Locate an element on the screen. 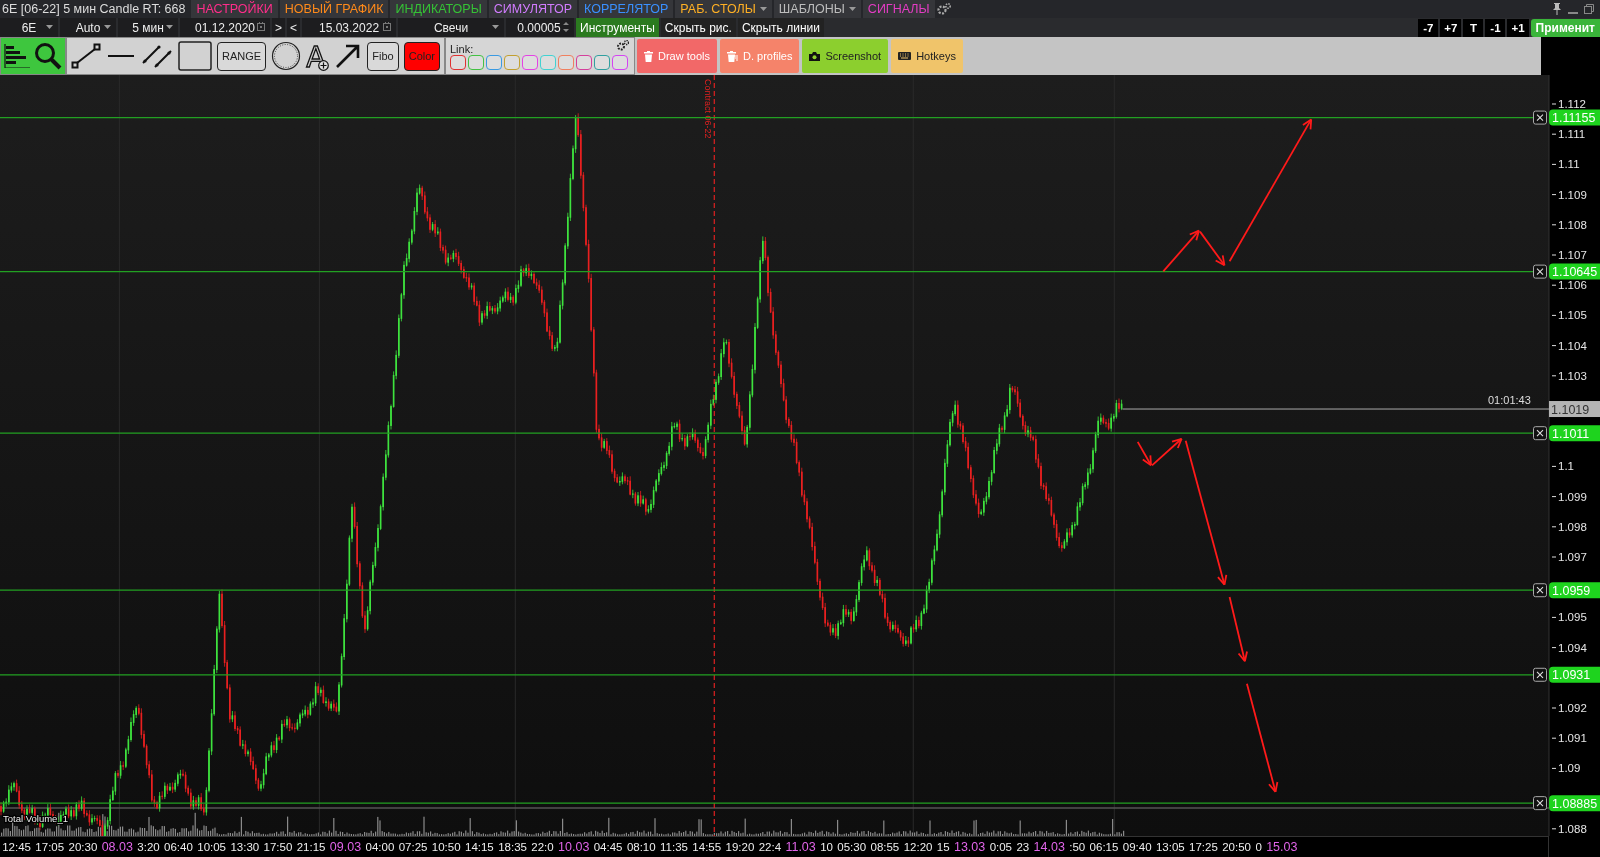 The height and width of the screenshot is (857, 1600). price-tick-label: 1.11 is located at coordinates (1565, 164).